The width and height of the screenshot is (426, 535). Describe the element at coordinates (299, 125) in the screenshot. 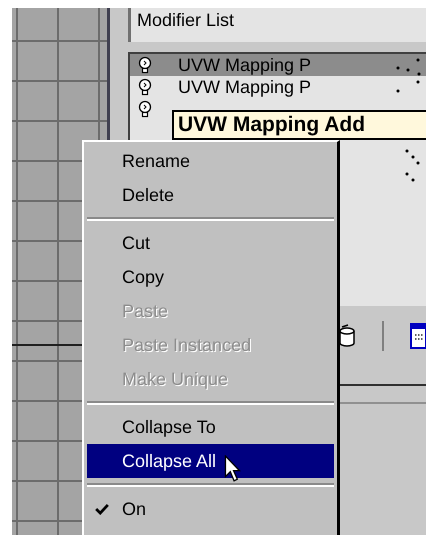

I see `tooltip: UVW Mapping Add` at that location.